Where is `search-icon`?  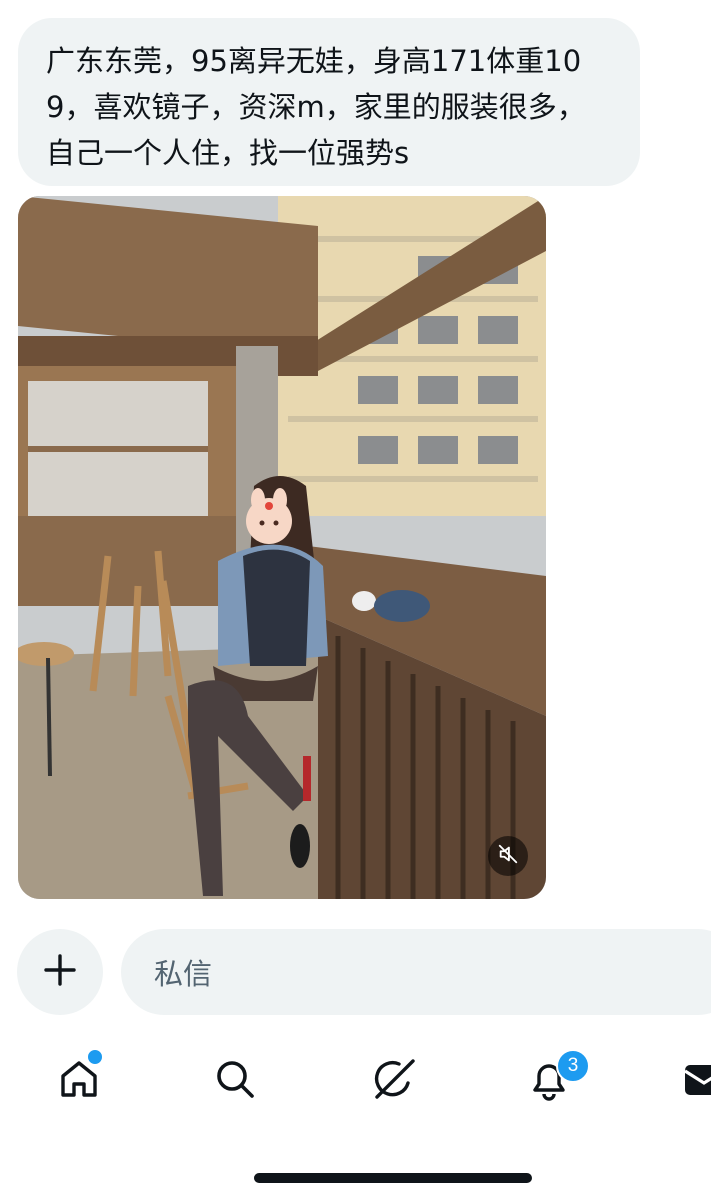 search-icon is located at coordinates (235, 1081).